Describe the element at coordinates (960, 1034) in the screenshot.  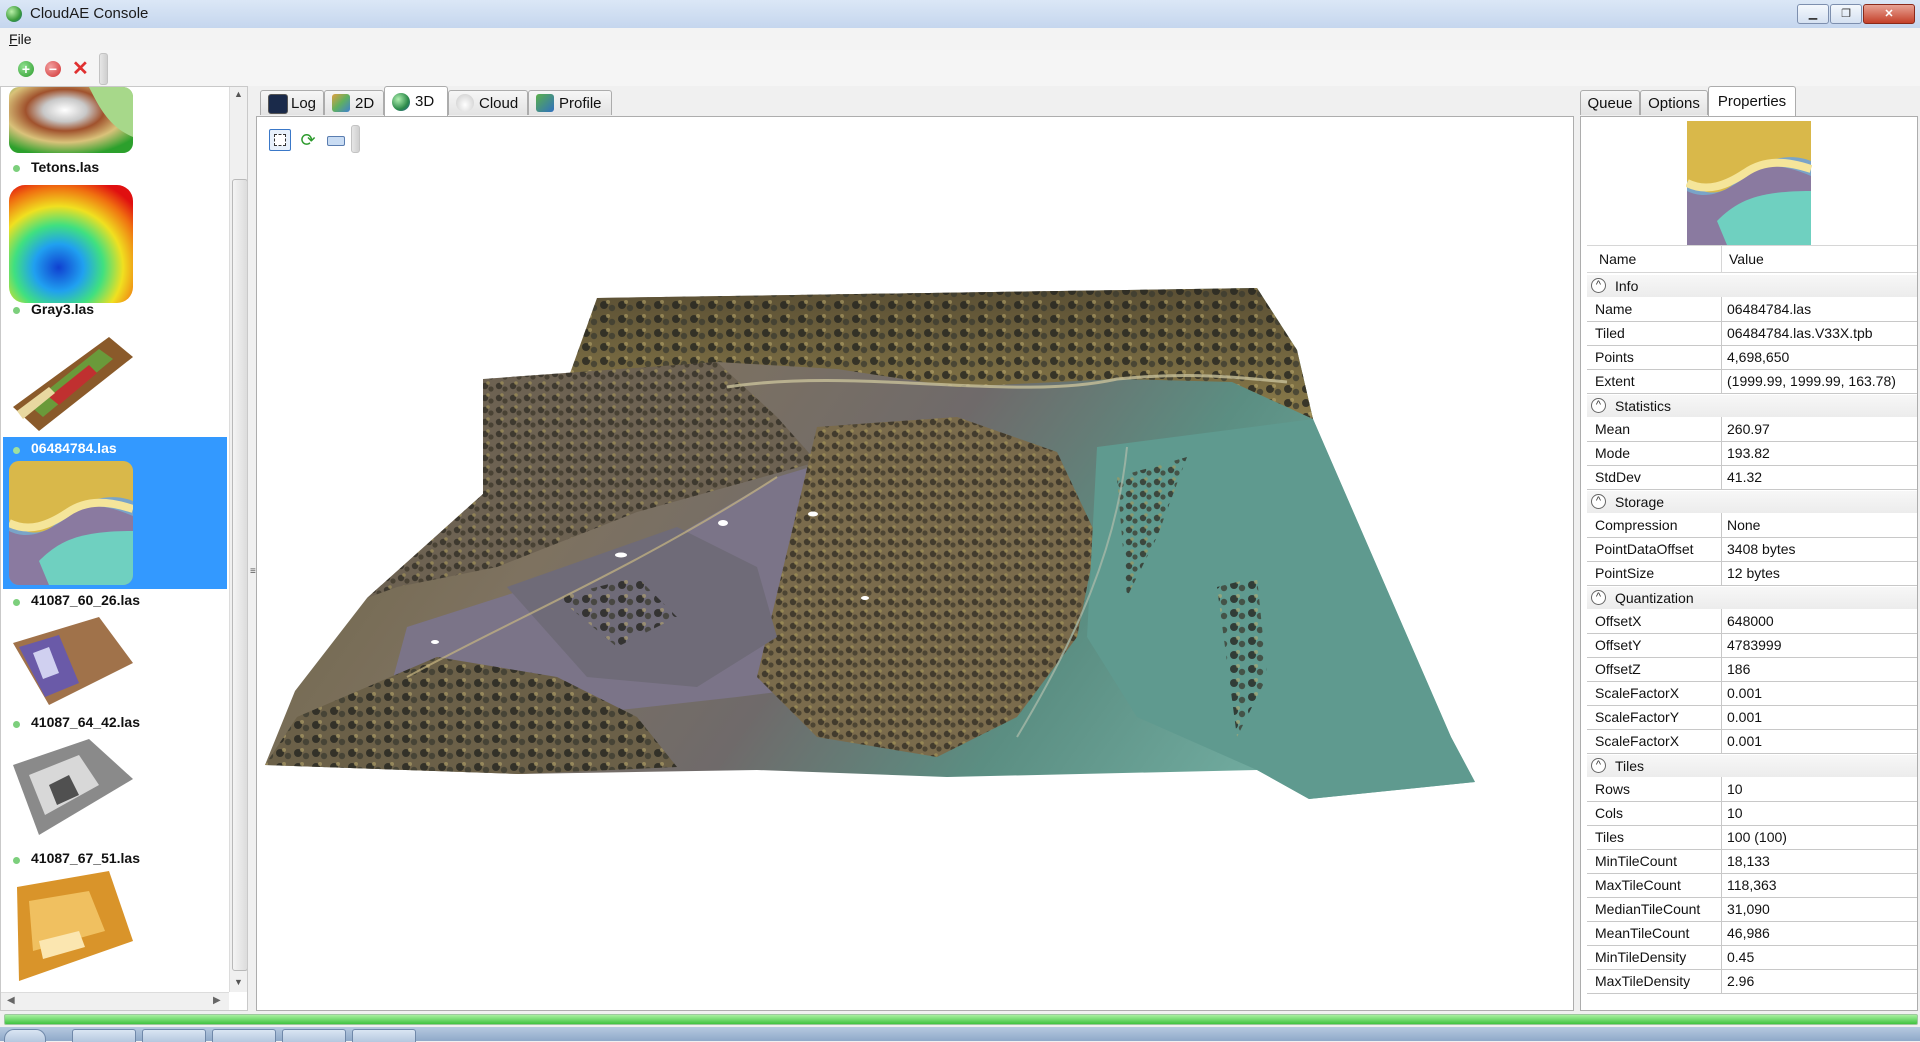
I see `taskbar` at that location.